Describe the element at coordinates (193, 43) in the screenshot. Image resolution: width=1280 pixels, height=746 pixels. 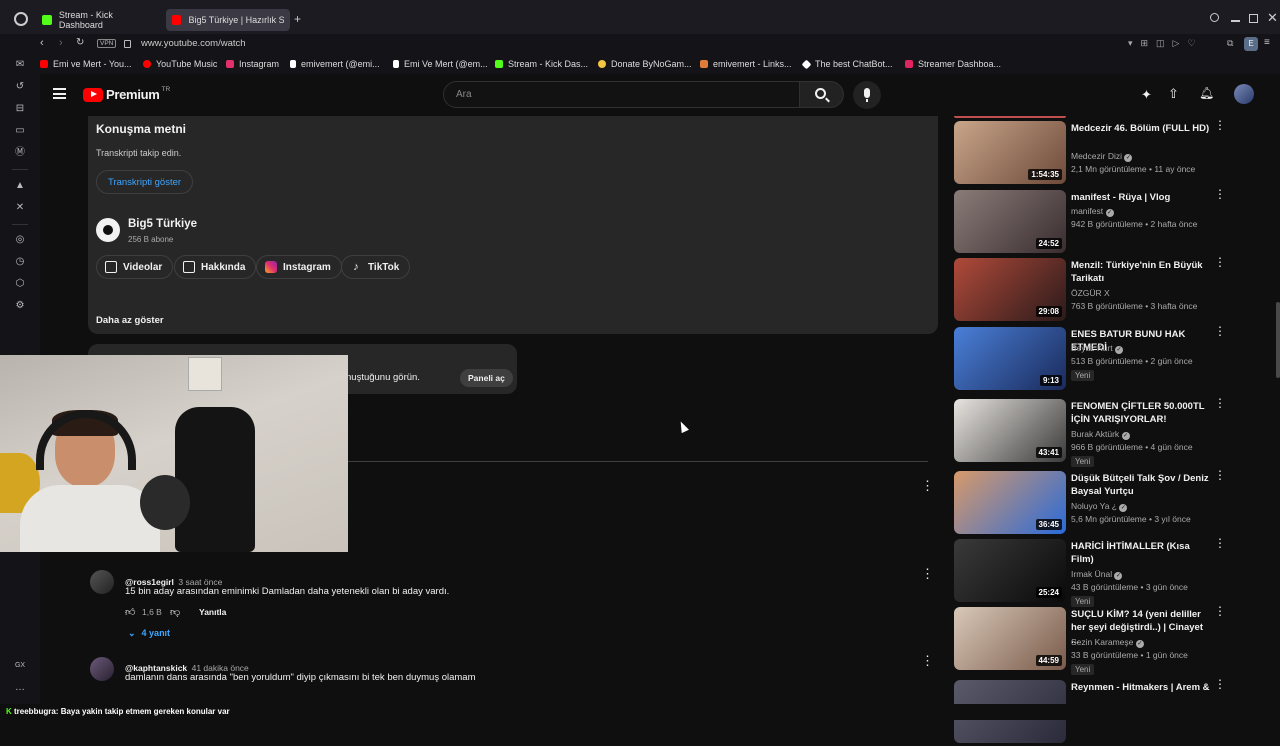
I see `url-field: www.youtube.com/watch` at that location.